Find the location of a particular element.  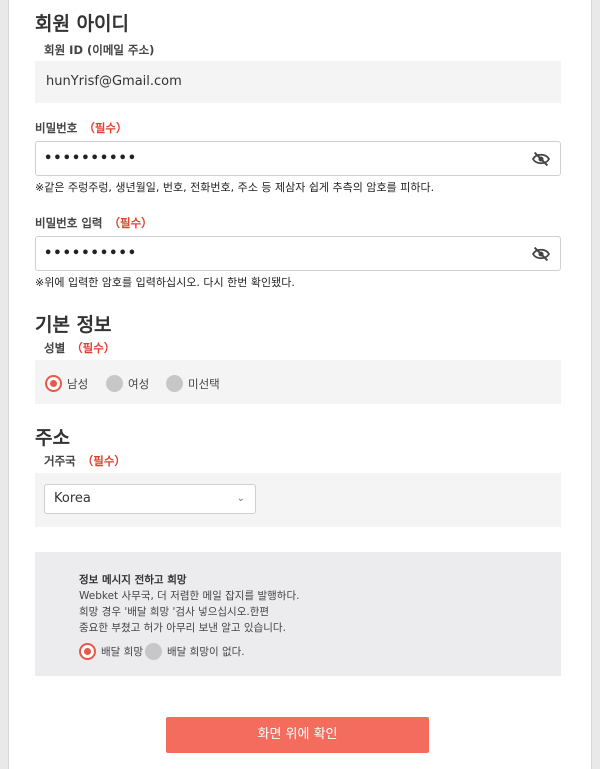

password-input: •••••••••• is located at coordinates (298, 158).